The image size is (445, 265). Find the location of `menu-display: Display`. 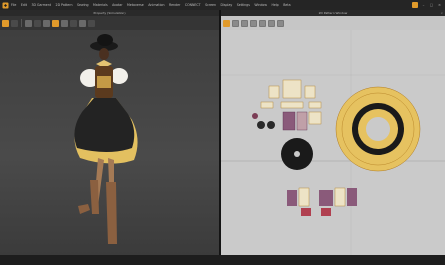

menu-display: Display is located at coordinates (227, 5).